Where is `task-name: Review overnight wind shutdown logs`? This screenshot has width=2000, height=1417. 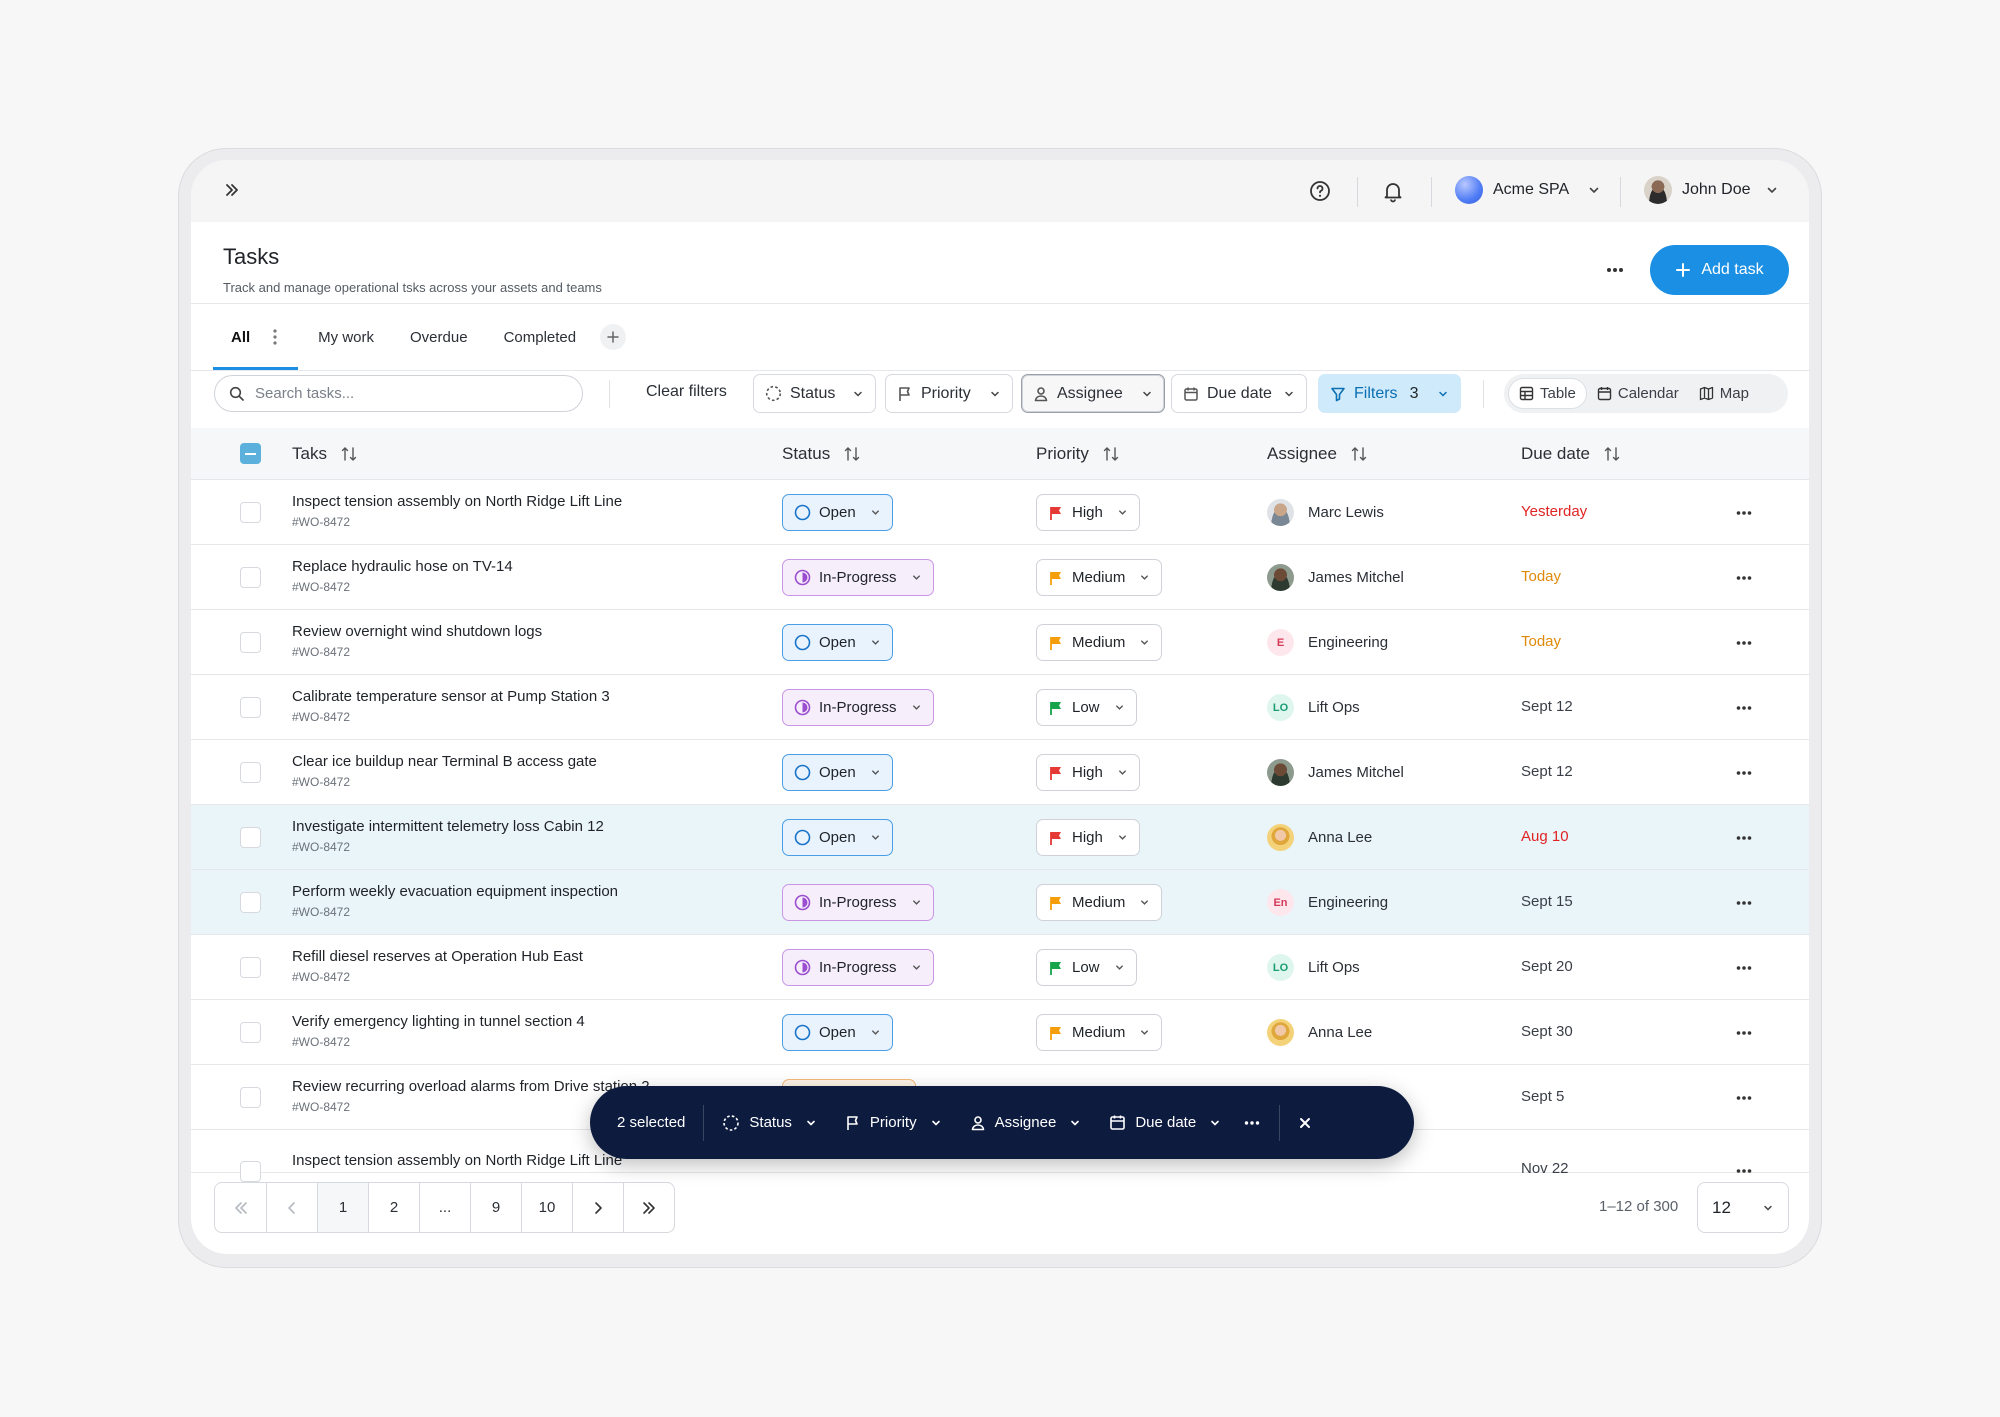
task-name: Review overnight wind shutdown logs is located at coordinates (417, 631).